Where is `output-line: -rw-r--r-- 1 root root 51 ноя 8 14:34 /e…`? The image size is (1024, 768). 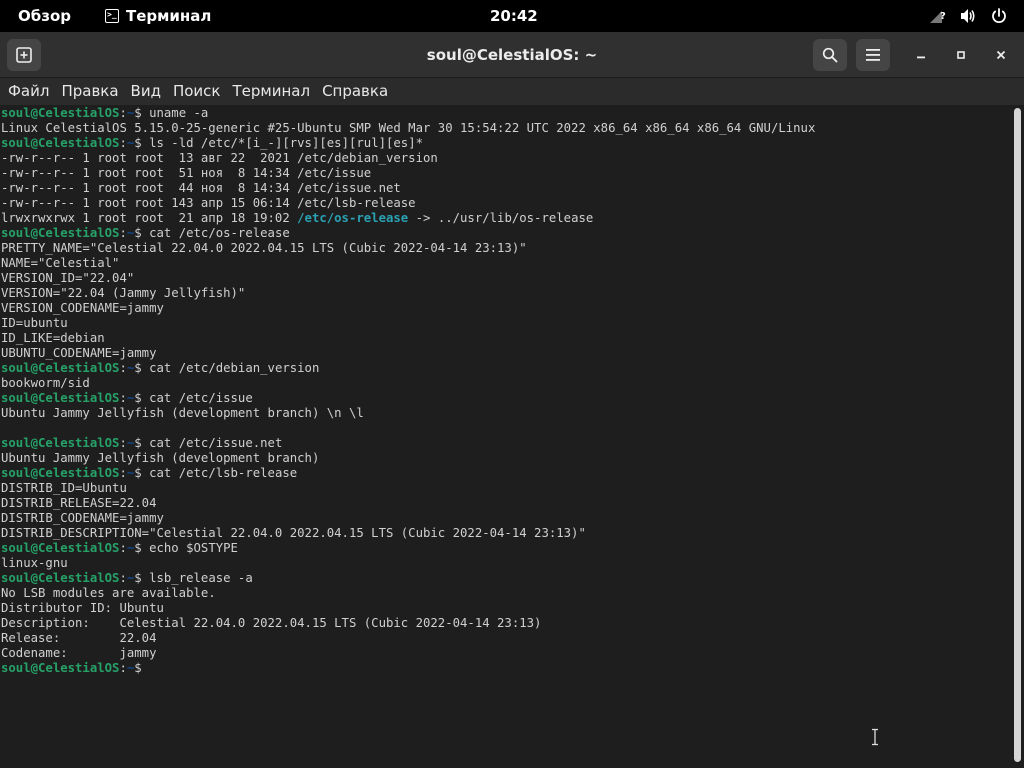
output-line: -rw-r--r-- 1 root root 51 ноя 8 14:34 /e… is located at coordinates (186, 173).